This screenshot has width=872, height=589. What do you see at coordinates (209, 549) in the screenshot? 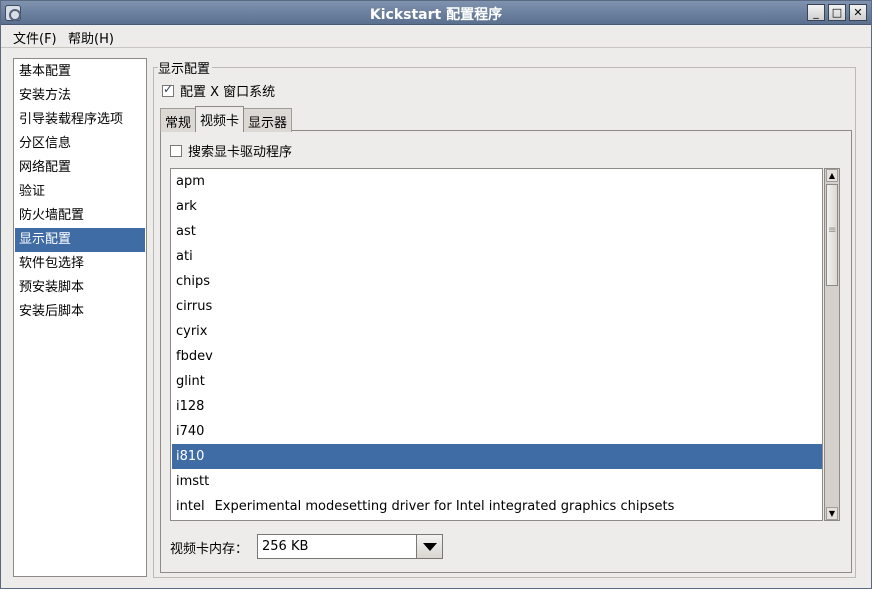
I see `video-memory-label: 视频卡内存：` at bounding box center [209, 549].